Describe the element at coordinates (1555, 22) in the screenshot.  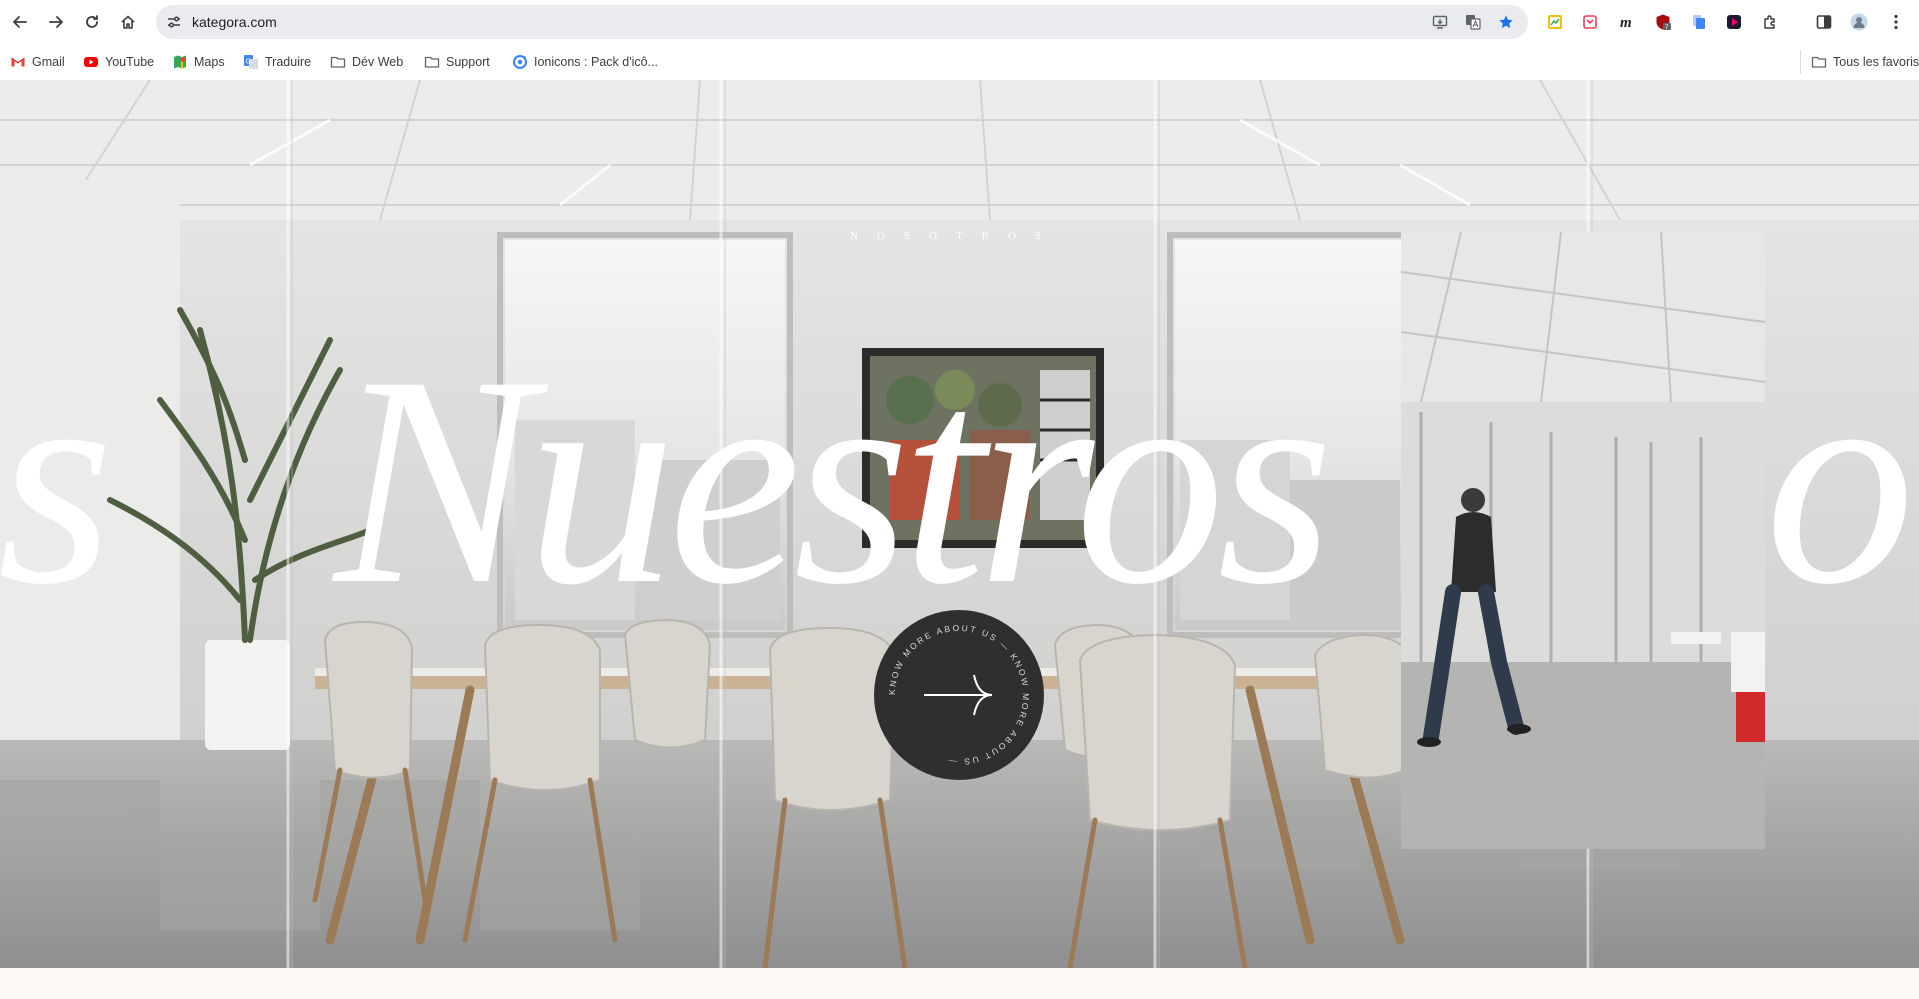
I see `extension-sheets-icon` at that location.